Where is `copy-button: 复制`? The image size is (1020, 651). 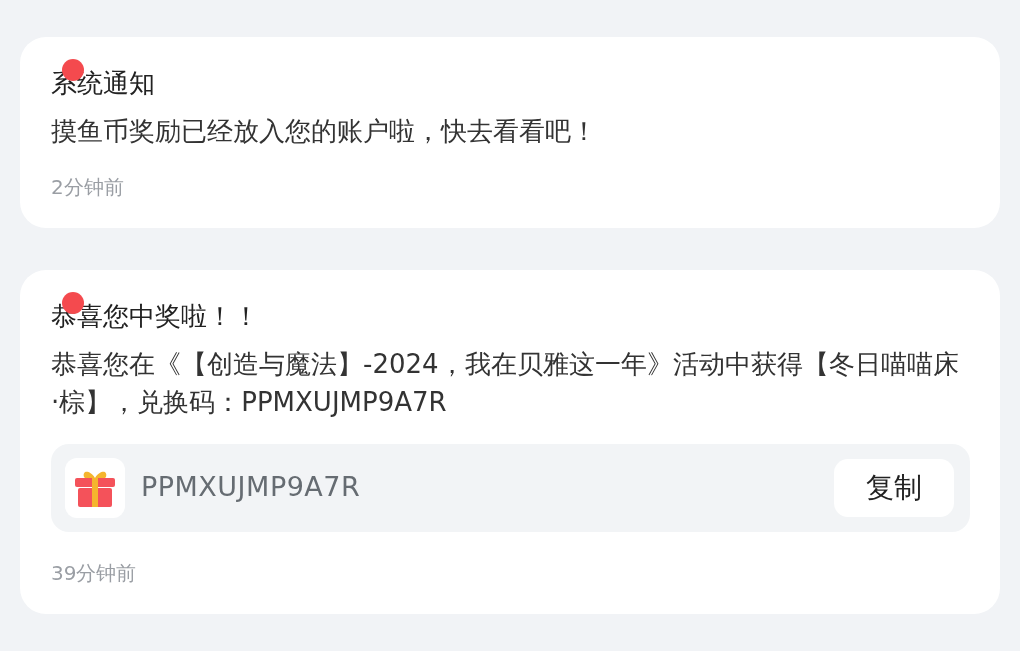 copy-button: 复制 is located at coordinates (894, 487).